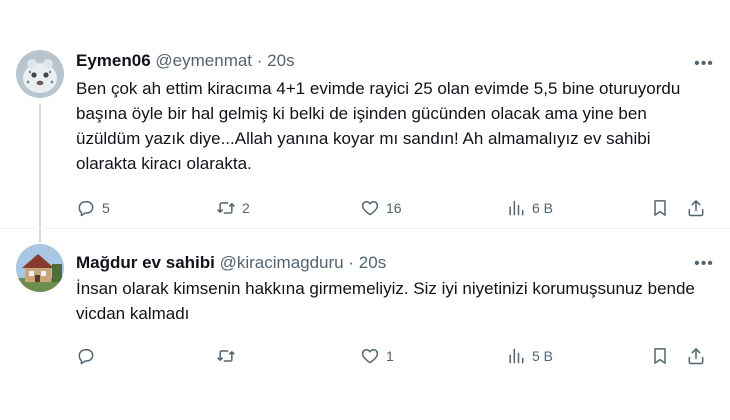  Describe the element at coordinates (106, 208) in the screenshot. I see `reply-count: 5` at that location.